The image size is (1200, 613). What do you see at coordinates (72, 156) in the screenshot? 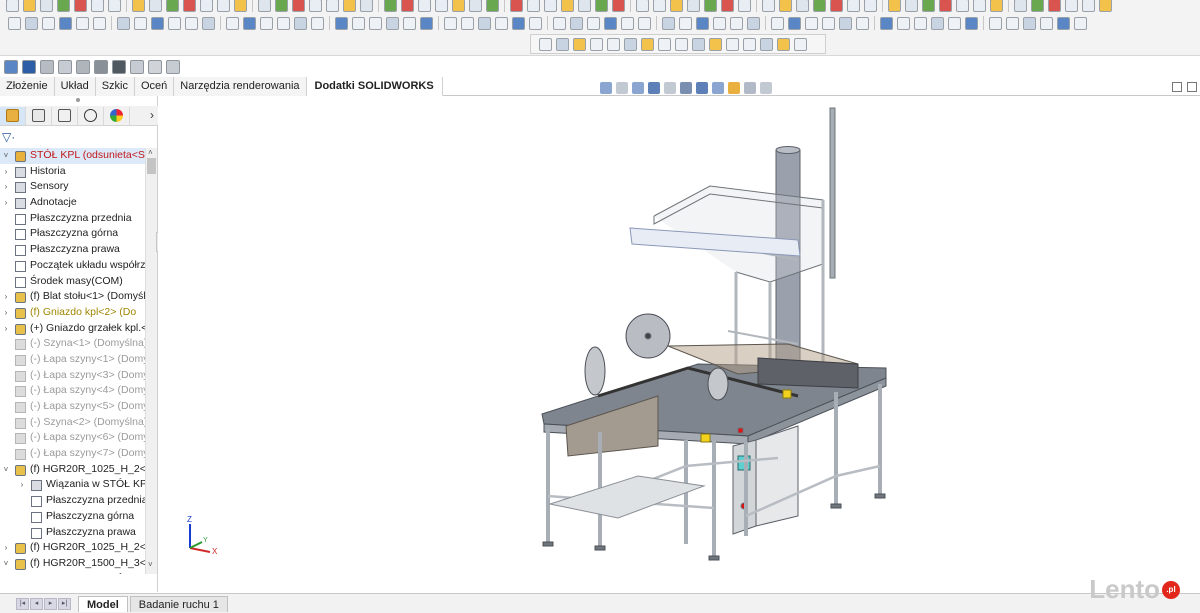
I see `tree-item: ˅ STÓŁ KPL (odsunieta<Sta` at bounding box center [72, 156].